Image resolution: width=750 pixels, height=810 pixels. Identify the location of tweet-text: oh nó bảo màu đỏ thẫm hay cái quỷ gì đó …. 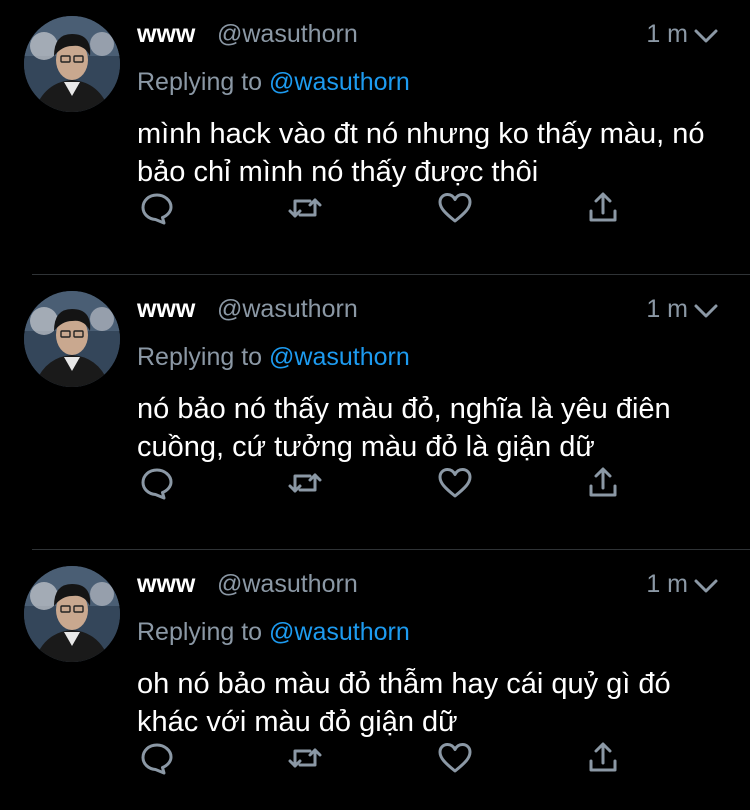
(404, 703).